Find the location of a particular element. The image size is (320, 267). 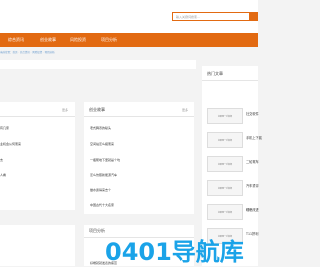

article-title: 社交软件 is located at coordinates (252, 113).